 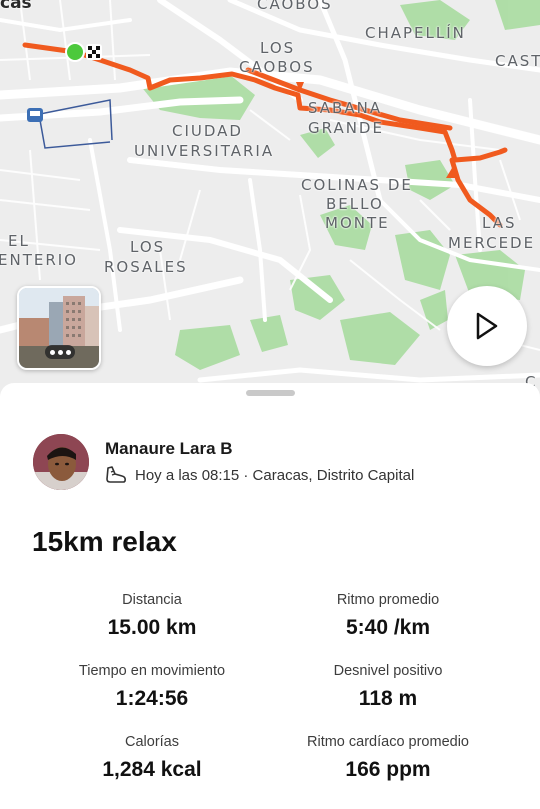 I want to click on map-label-el: EL, so click(x=19, y=241).